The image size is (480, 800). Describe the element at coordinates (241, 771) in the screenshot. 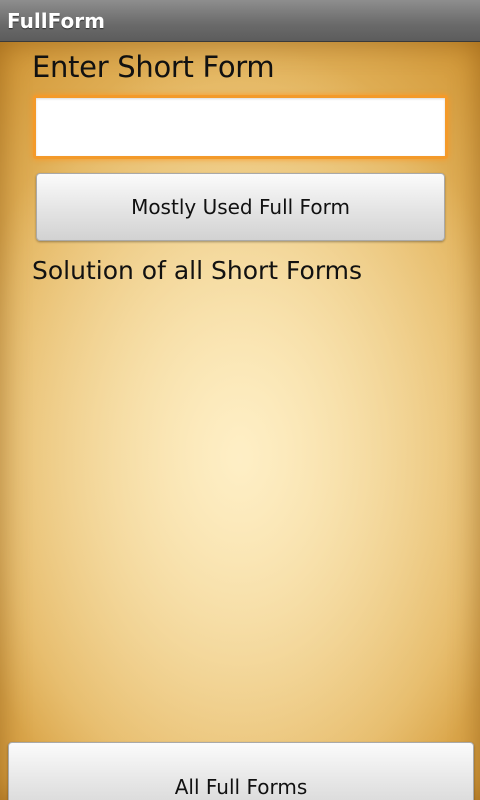

I see `all-full-forms-button: All Full Forms` at that location.